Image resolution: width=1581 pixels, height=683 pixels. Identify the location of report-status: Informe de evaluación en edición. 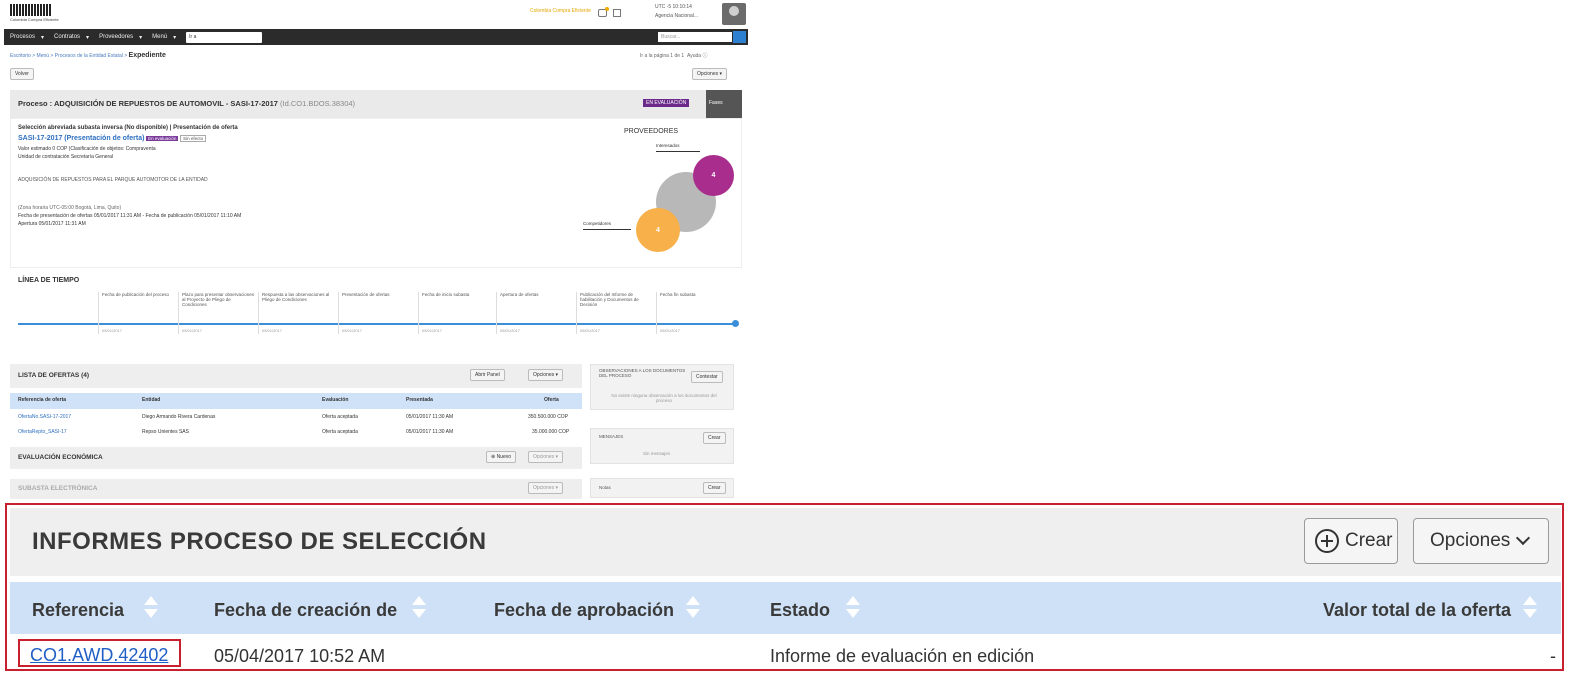
(902, 656).